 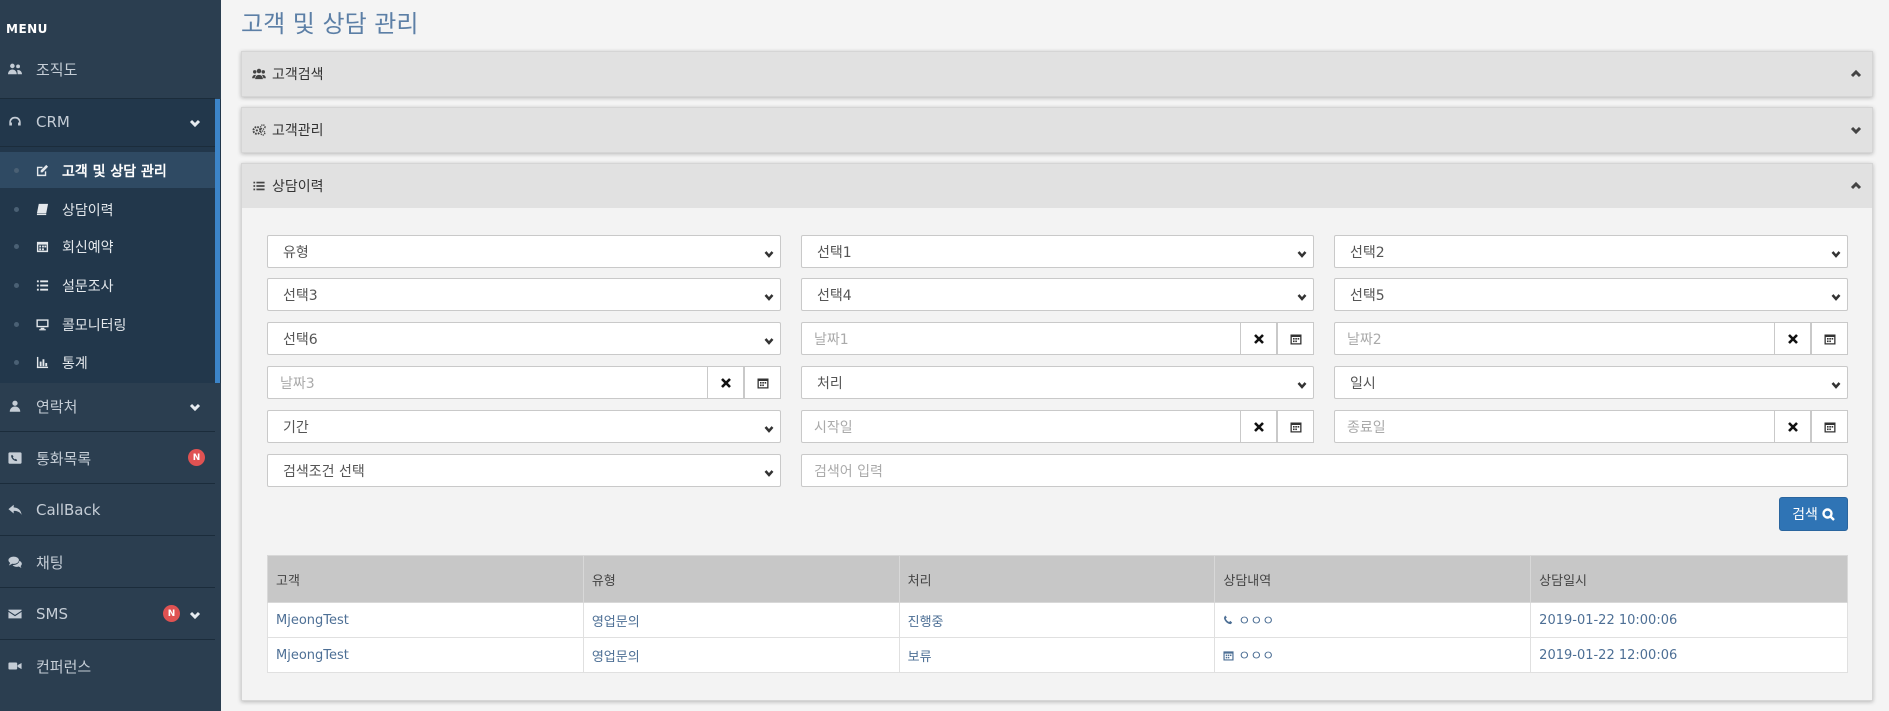 I want to click on process-select: 처리, so click(x=1057, y=382).